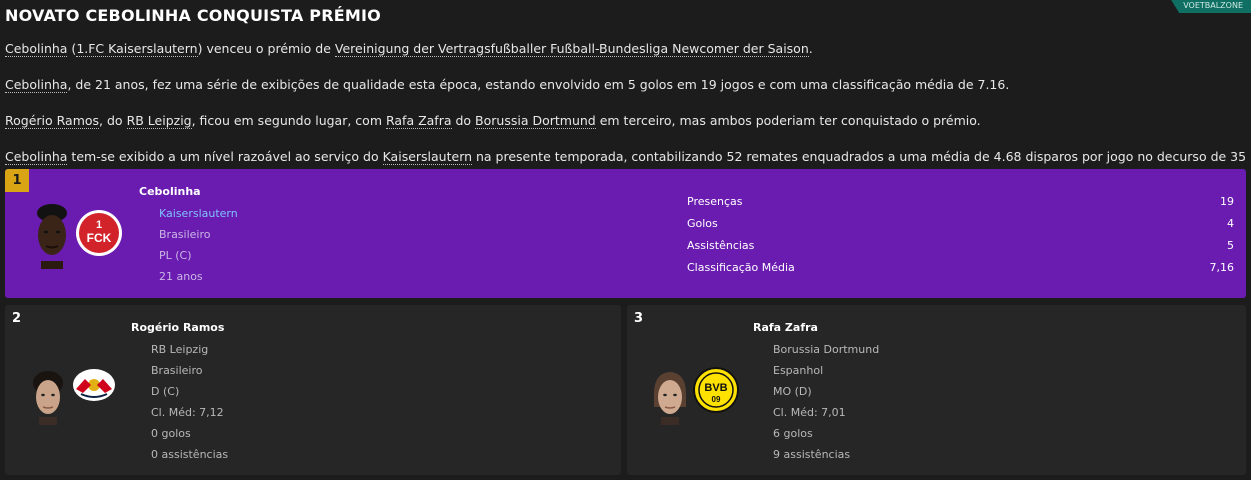 The image size is (1251, 480). I want to click on player-position: PL (C), so click(175, 255).